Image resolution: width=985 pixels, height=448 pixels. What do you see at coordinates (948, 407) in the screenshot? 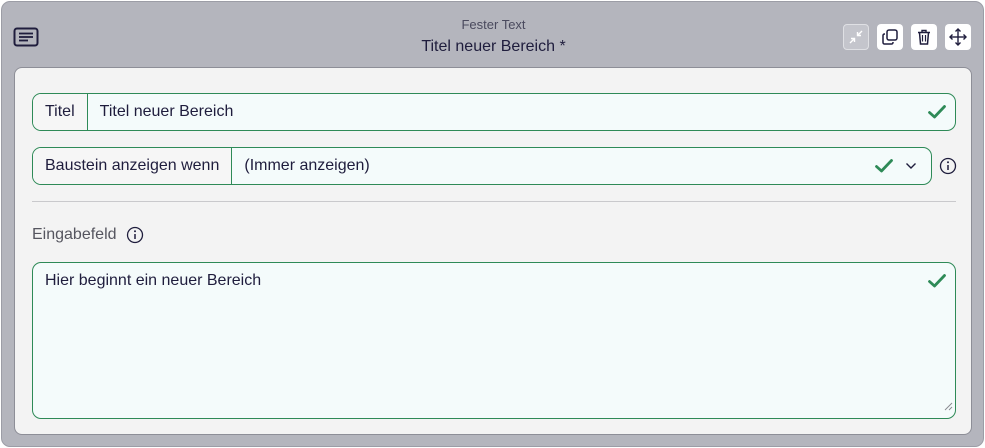
I see `resize-handle-icon` at bounding box center [948, 407].